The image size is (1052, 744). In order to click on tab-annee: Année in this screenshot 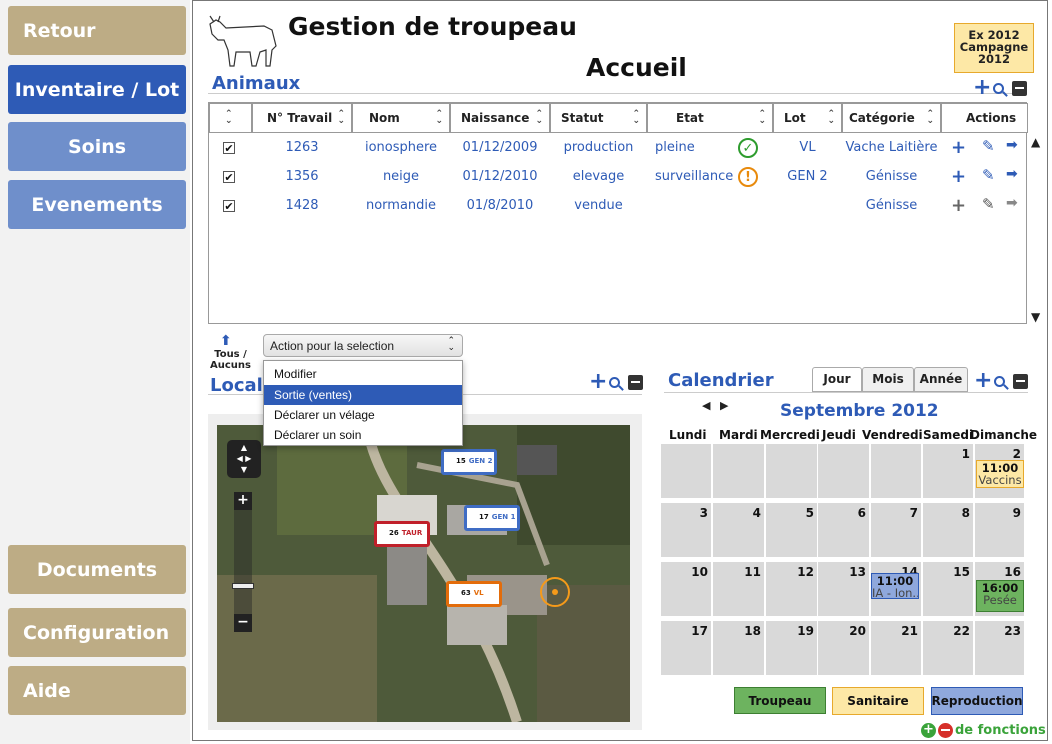, I will do `click(941, 379)`.